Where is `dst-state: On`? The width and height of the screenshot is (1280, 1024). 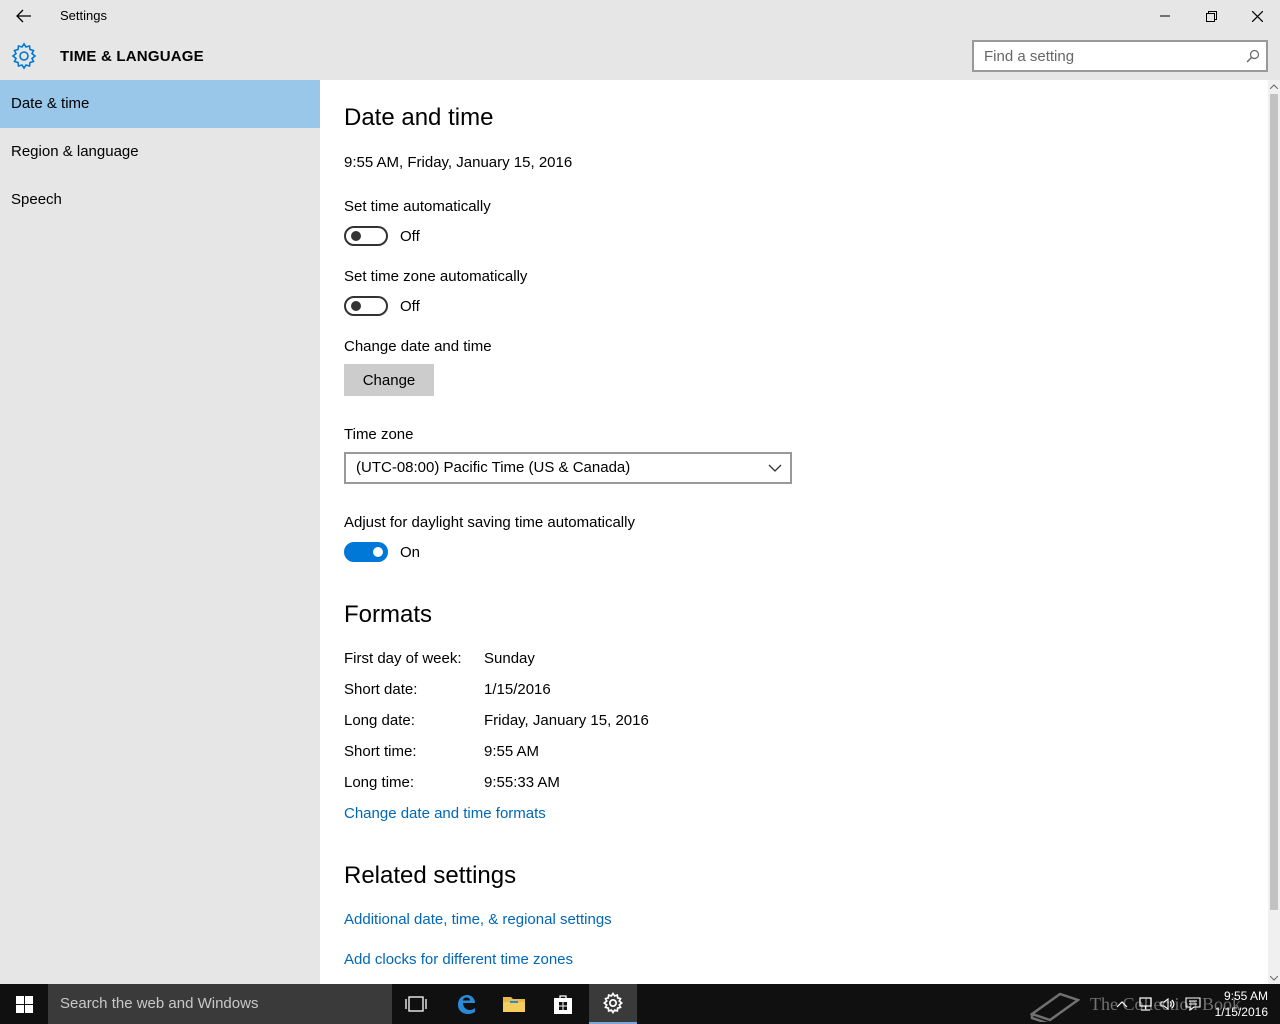 dst-state: On is located at coordinates (410, 552).